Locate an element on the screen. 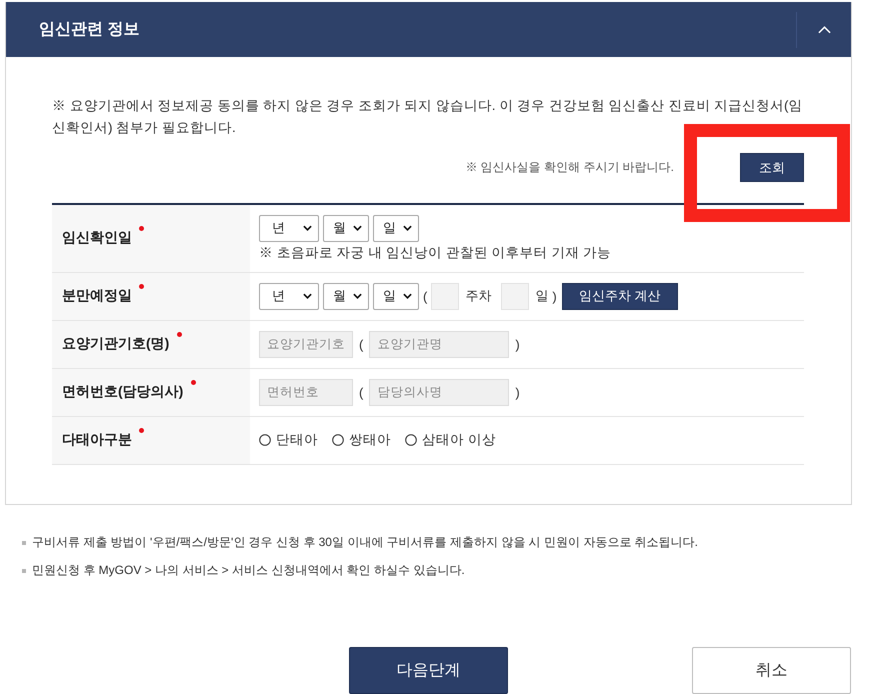 This screenshot has width=869, height=694. panel-title: 임신관련 정보 is located at coordinates (89, 30).